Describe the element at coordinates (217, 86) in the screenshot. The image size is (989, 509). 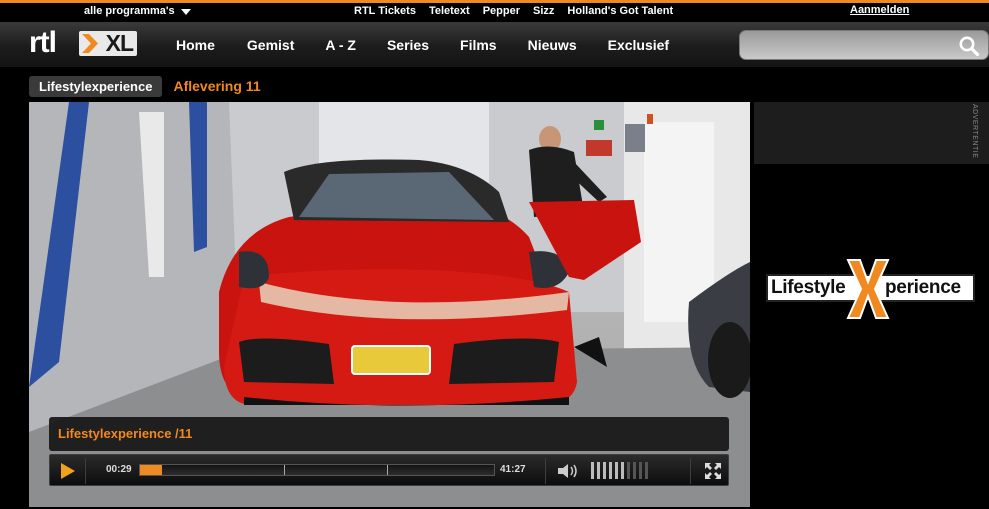
I see `breadcrumb-episode: Aflevering 11` at that location.